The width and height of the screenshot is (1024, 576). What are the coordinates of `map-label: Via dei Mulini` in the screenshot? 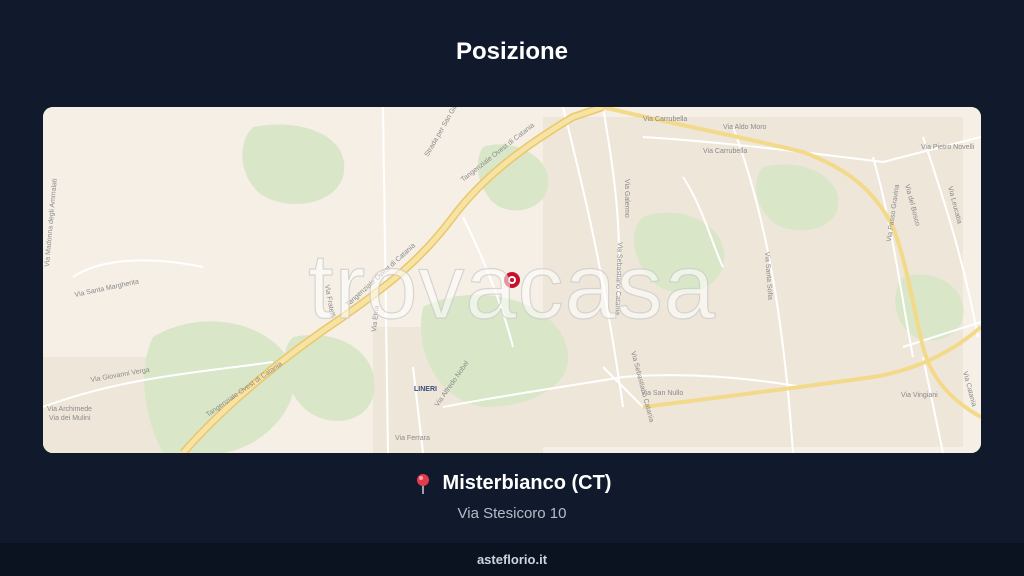 It's located at (70, 418).